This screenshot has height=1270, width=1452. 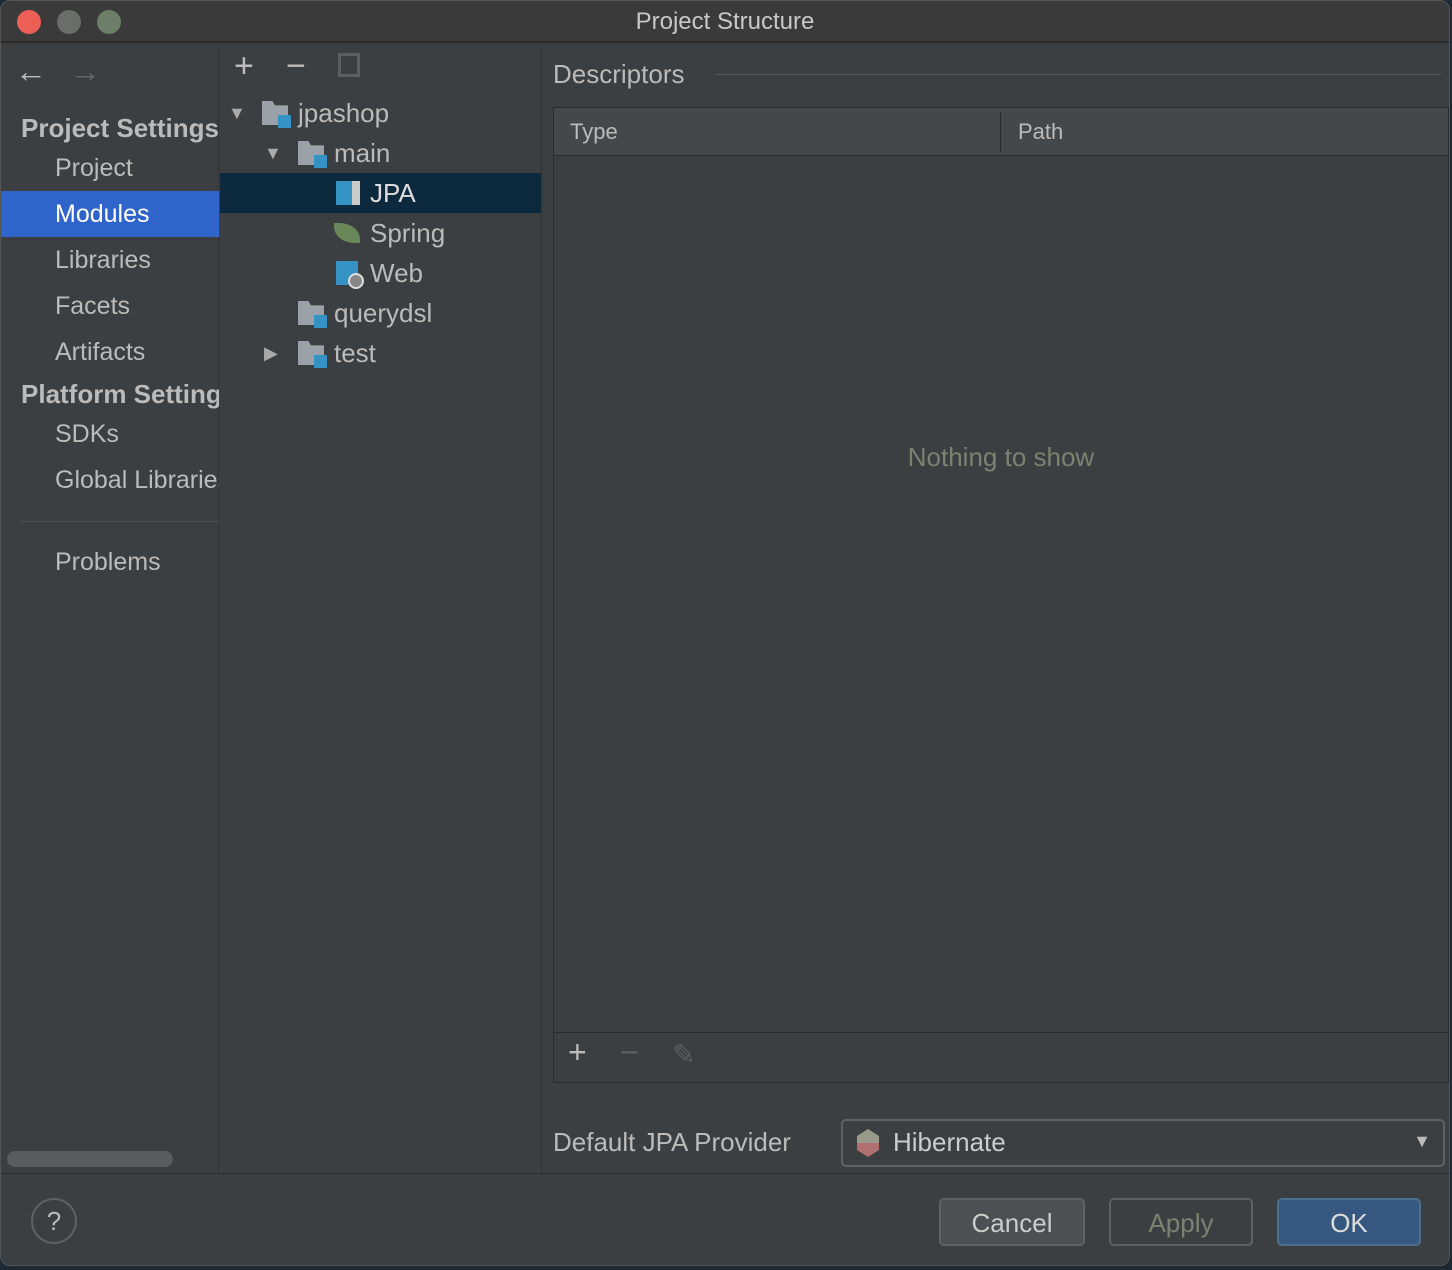 I want to click on node-label: JPA, so click(x=393, y=193).